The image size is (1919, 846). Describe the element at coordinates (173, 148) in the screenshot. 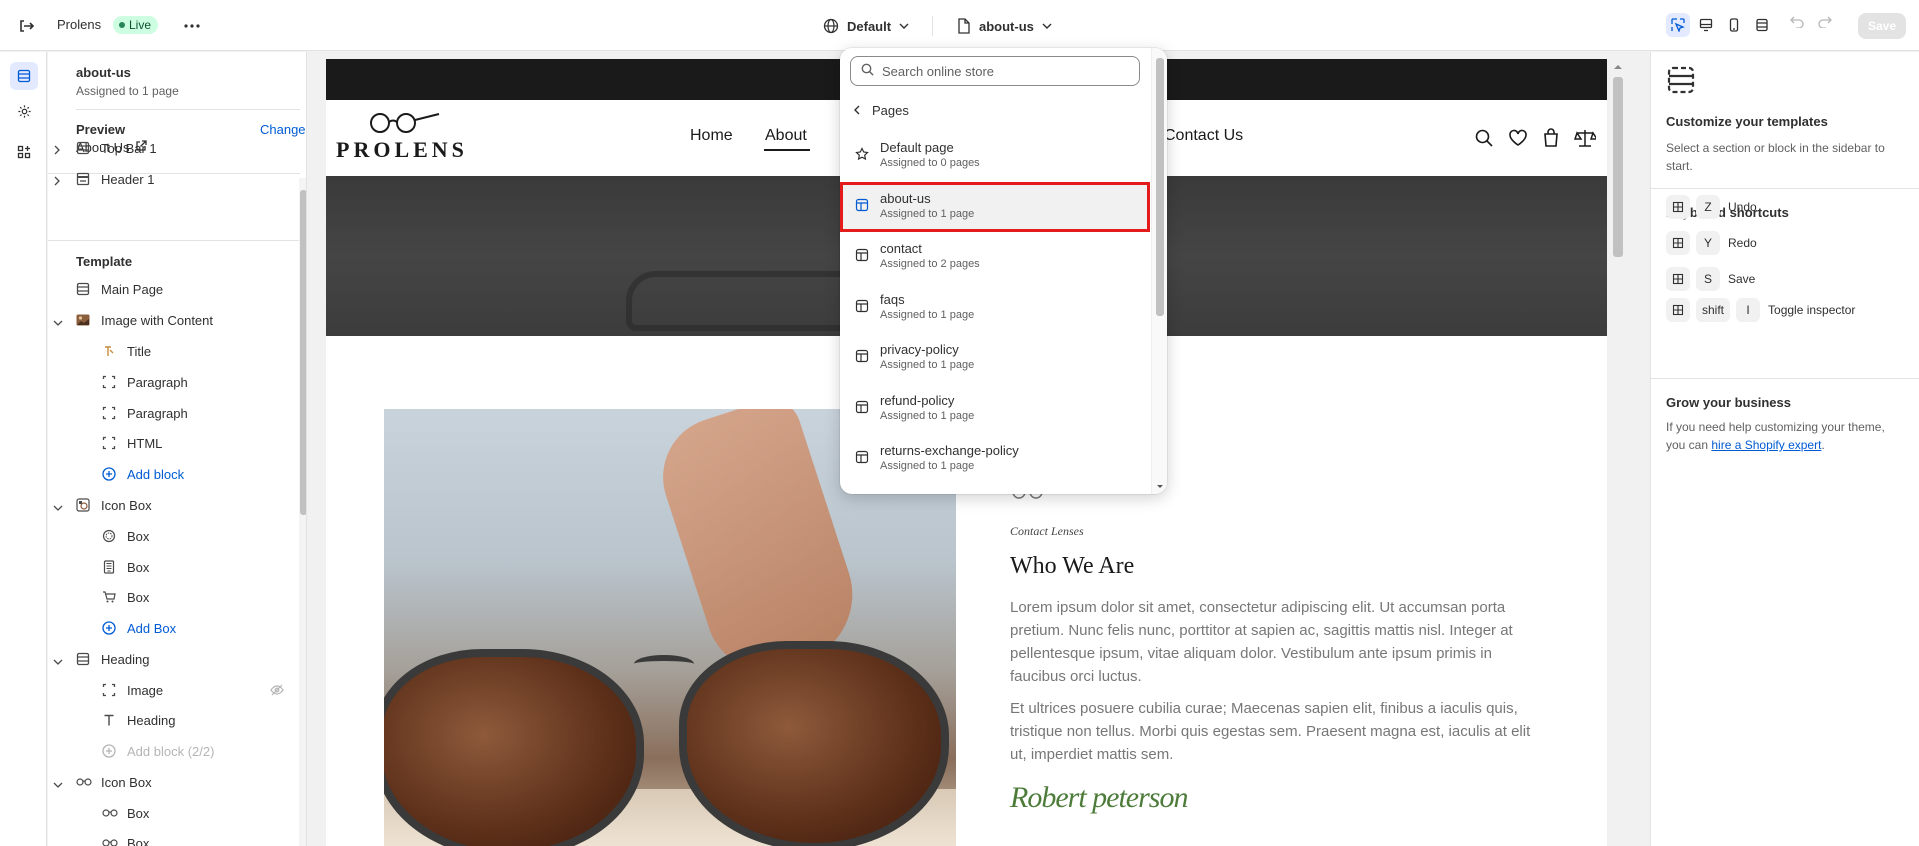

I see `tree-row: Top Bar 1` at that location.